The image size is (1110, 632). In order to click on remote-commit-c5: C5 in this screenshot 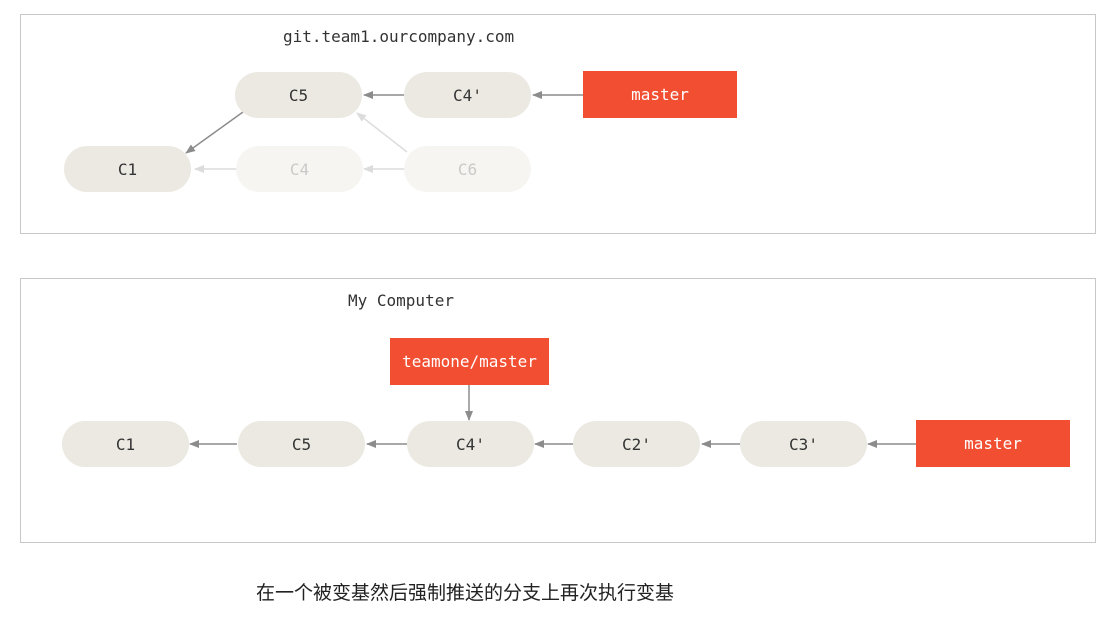, I will do `click(298, 95)`.